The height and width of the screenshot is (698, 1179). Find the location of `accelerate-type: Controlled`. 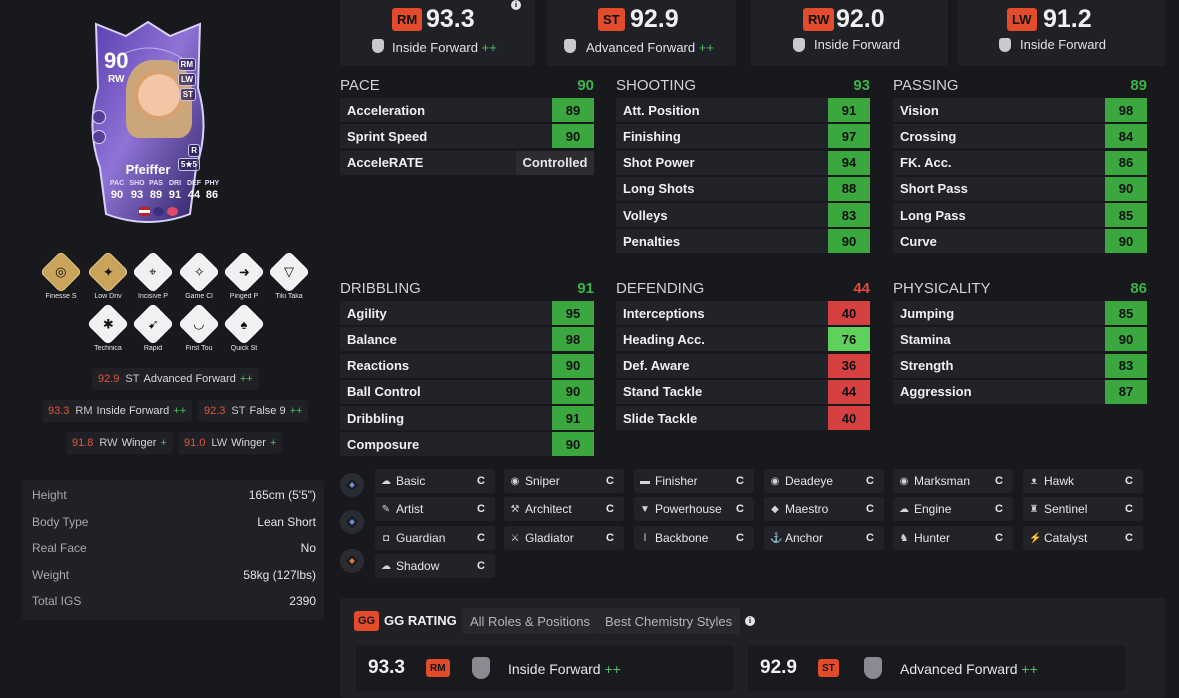

accelerate-type: Controlled is located at coordinates (555, 162).